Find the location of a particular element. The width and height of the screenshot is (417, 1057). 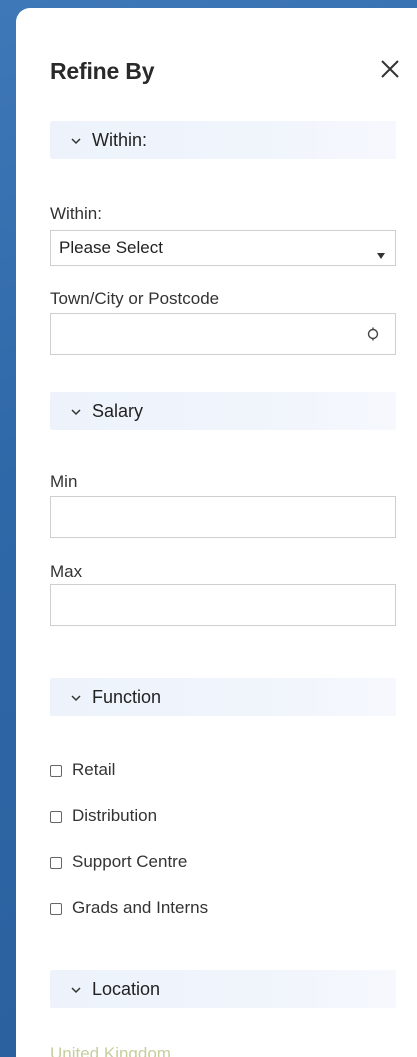

function-option-label: Retail is located at coordinates (94, 769).